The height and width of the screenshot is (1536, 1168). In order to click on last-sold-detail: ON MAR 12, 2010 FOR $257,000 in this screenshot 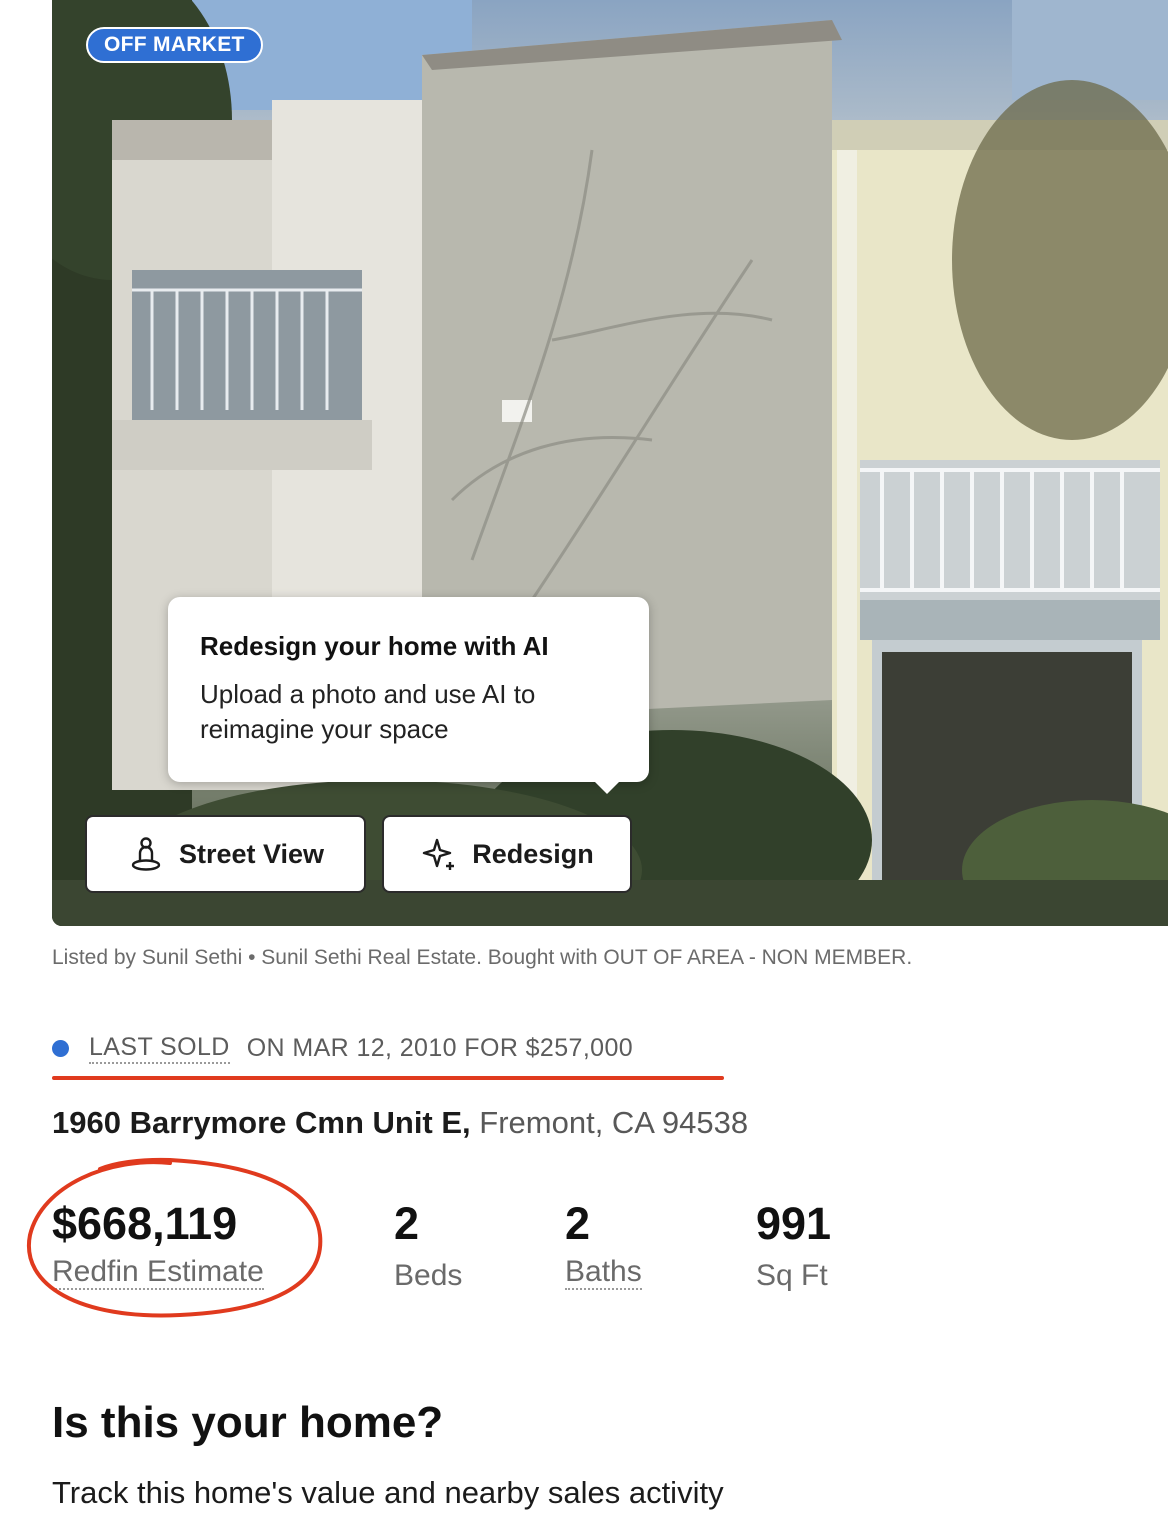, I will do `click(440, 1047)`.